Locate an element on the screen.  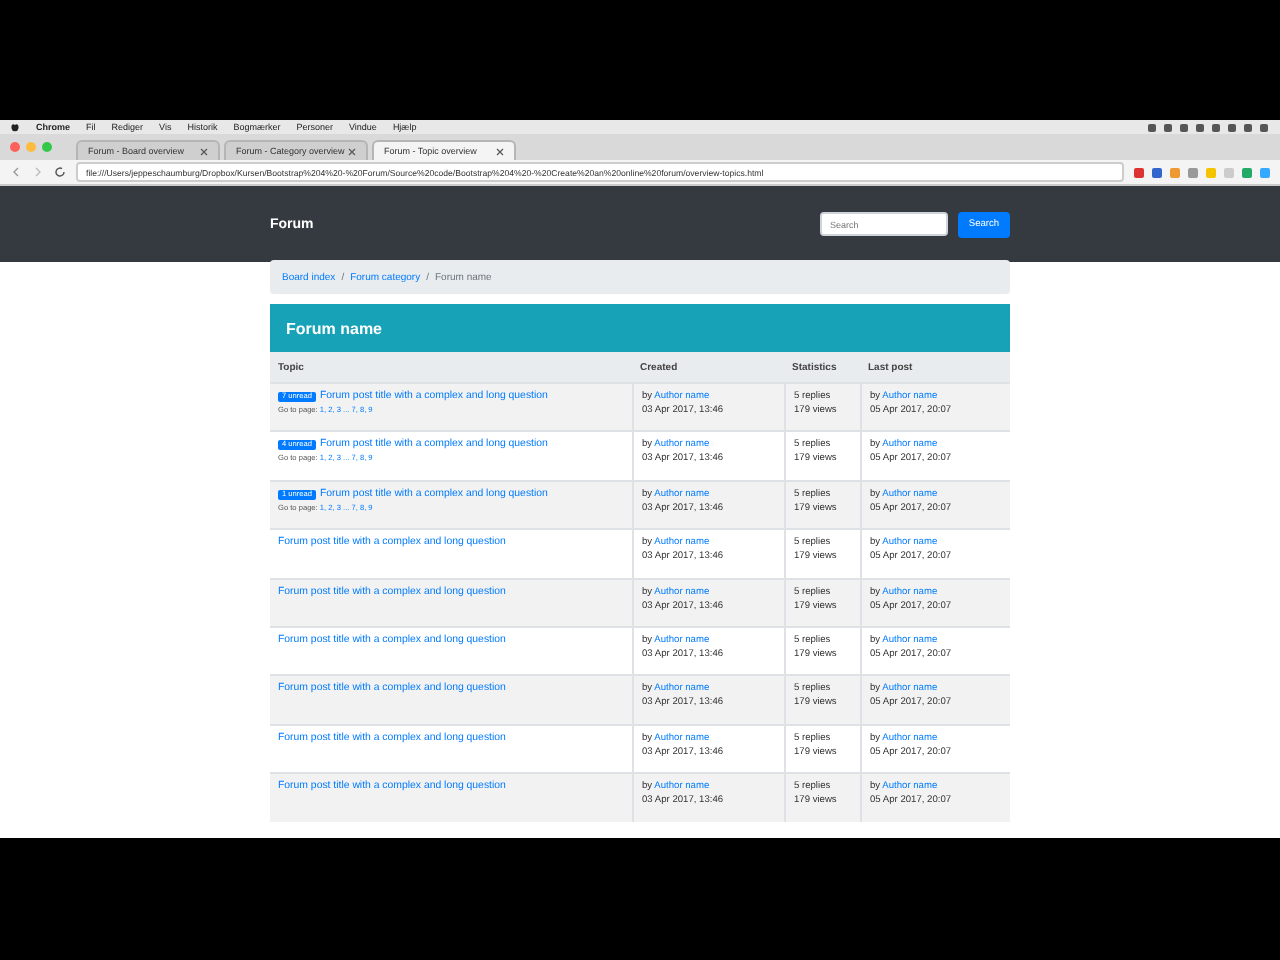
apple-logo-icon is located at coordinates (15, 127).